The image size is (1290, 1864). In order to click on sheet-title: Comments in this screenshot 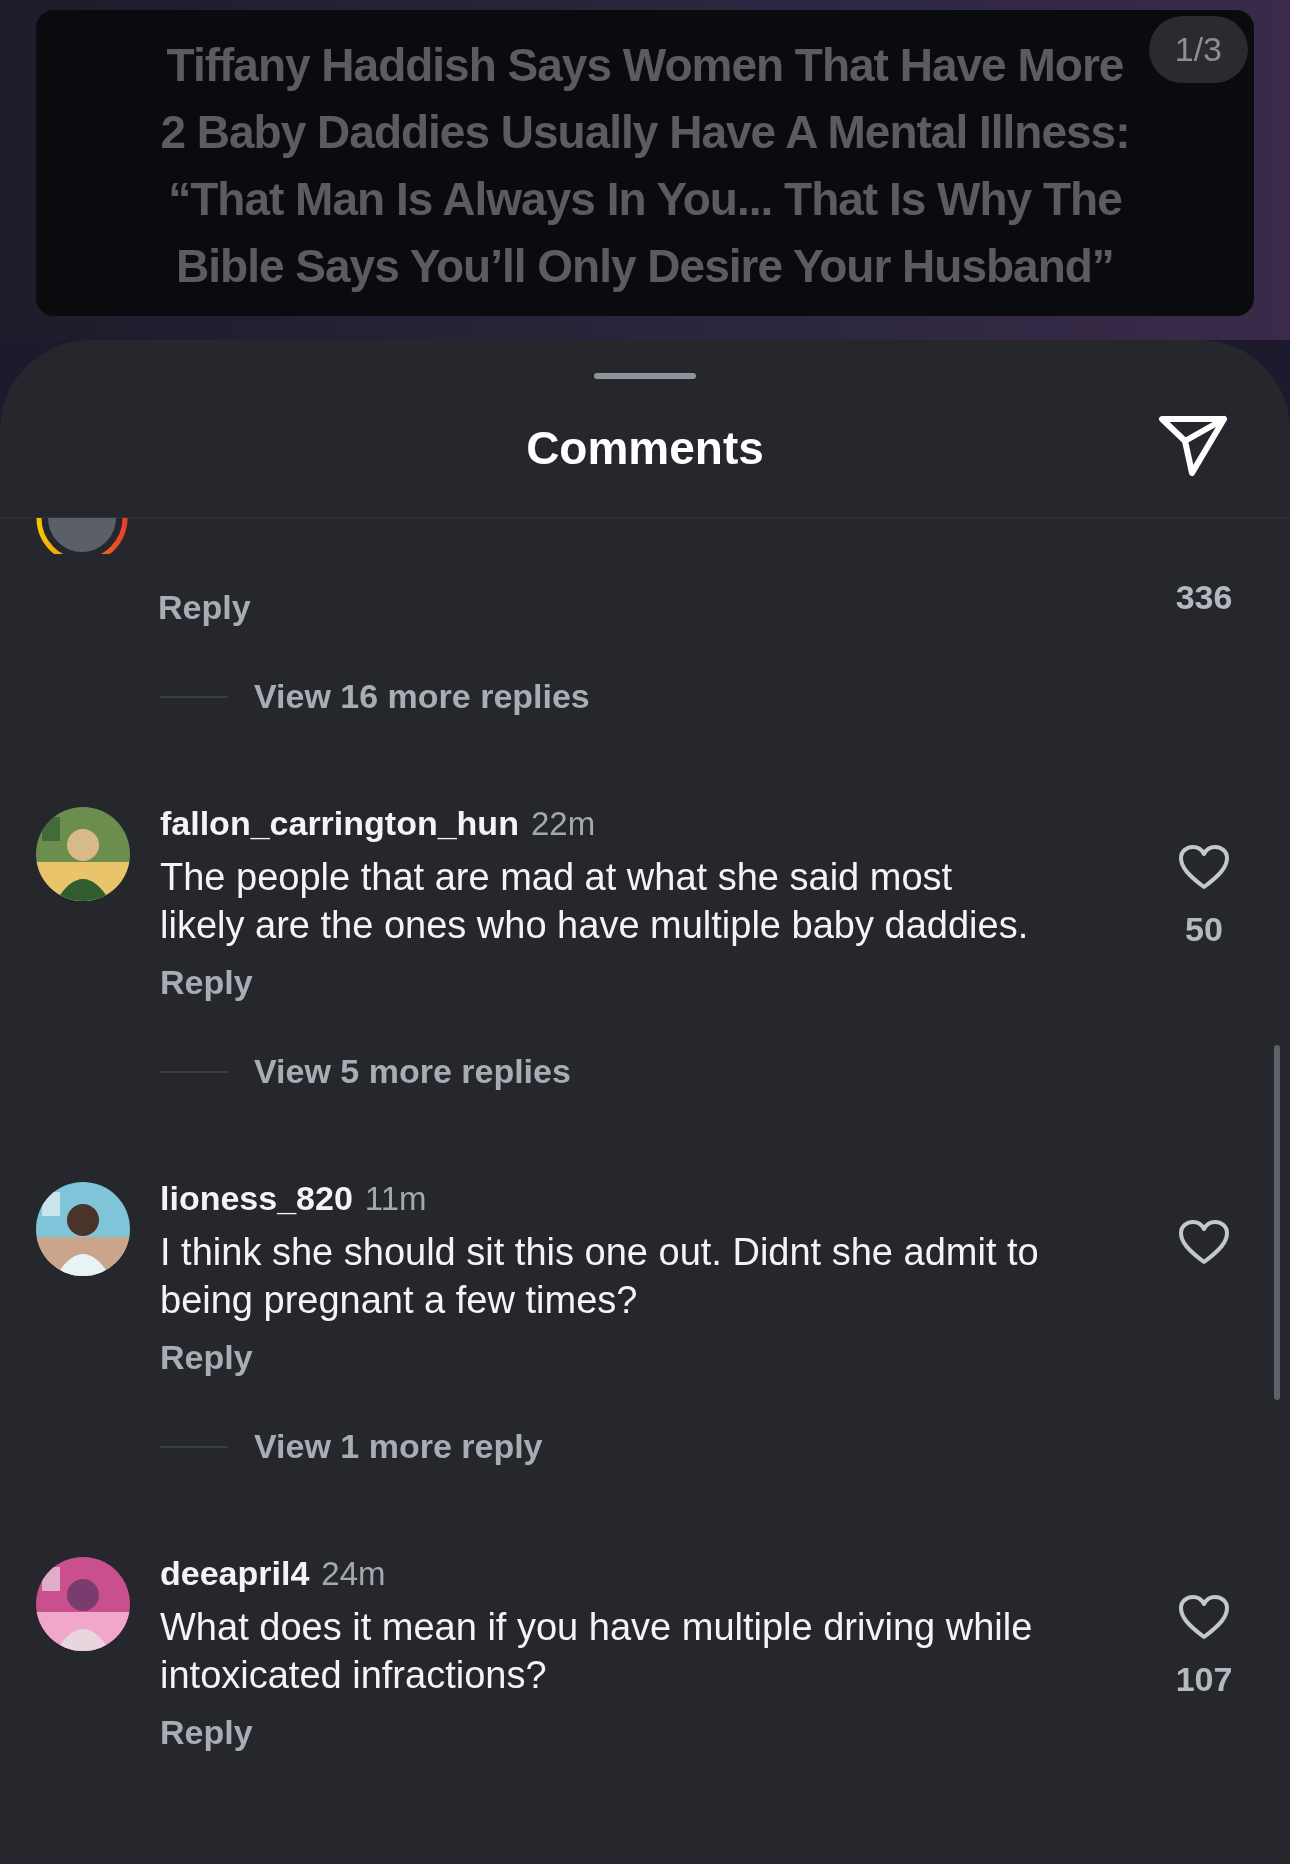, I will do `click(645, 448)`.